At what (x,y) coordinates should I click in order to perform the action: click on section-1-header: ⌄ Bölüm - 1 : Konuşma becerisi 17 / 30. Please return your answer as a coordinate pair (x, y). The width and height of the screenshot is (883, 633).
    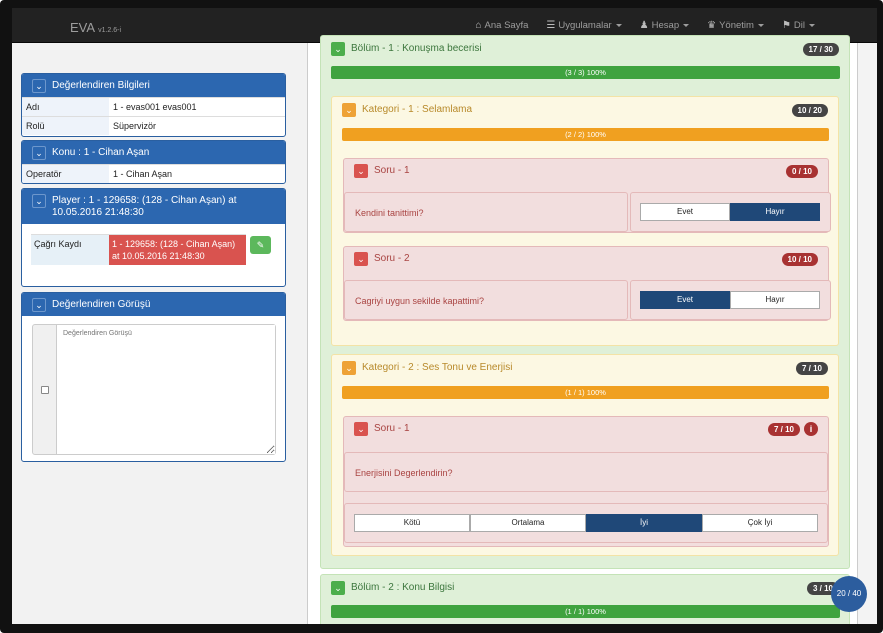
    Looking at the image, I should click on (585, 49).